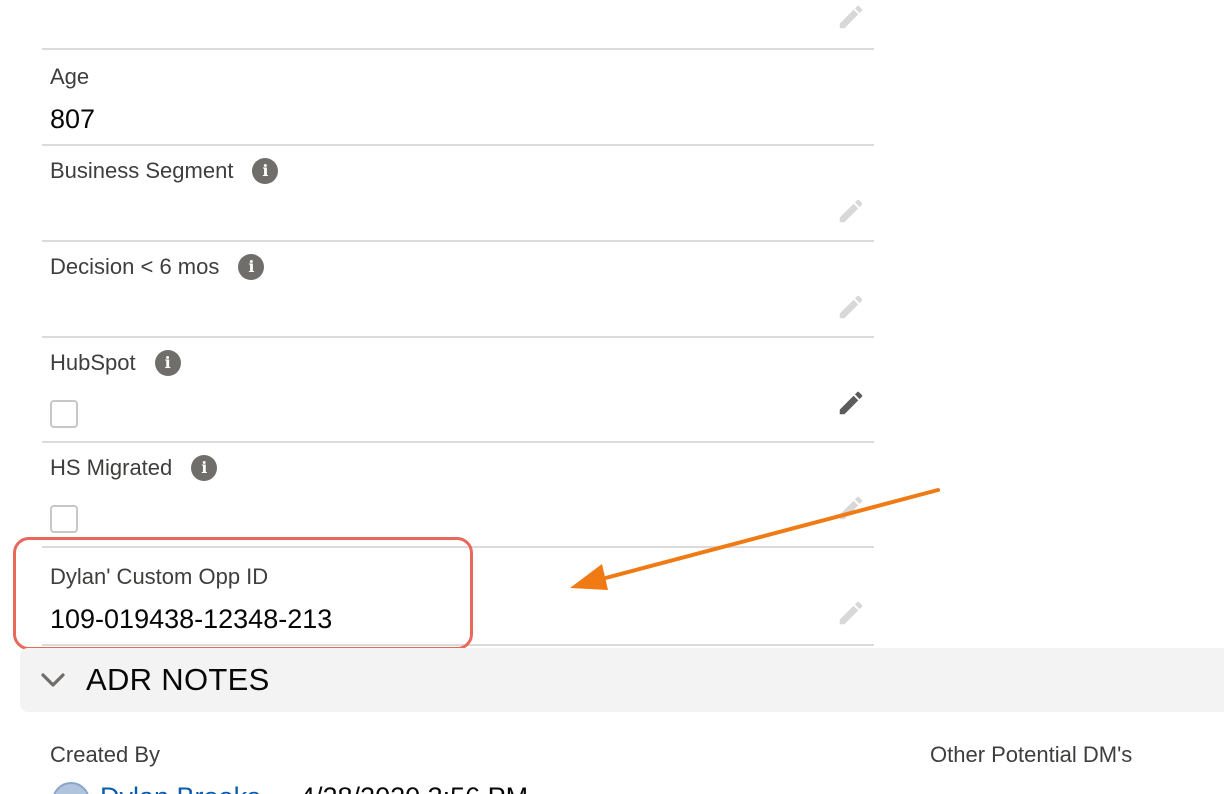 Image resolution: width=1224 pixels, height=794 pixels. I want to click on field-row-age: Age 807, so click(458, 97).